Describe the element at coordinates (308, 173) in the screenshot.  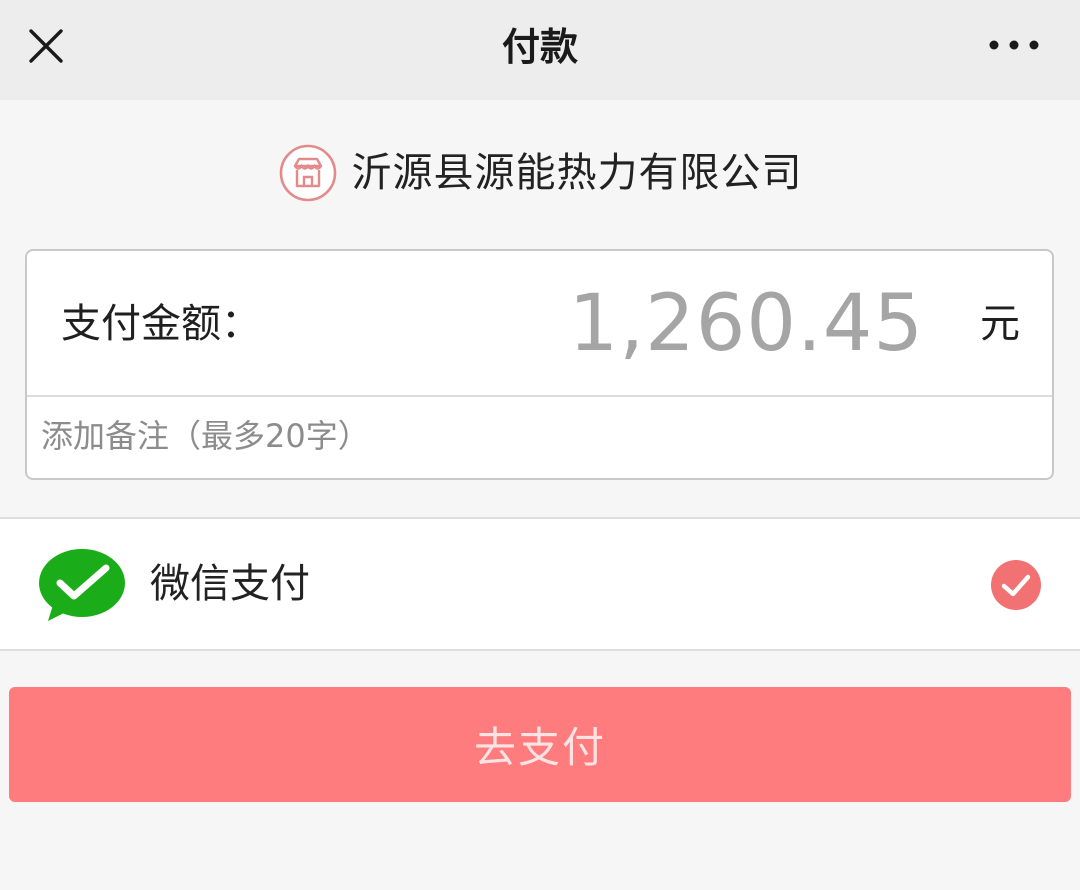
I see `shop-icon` at that location.